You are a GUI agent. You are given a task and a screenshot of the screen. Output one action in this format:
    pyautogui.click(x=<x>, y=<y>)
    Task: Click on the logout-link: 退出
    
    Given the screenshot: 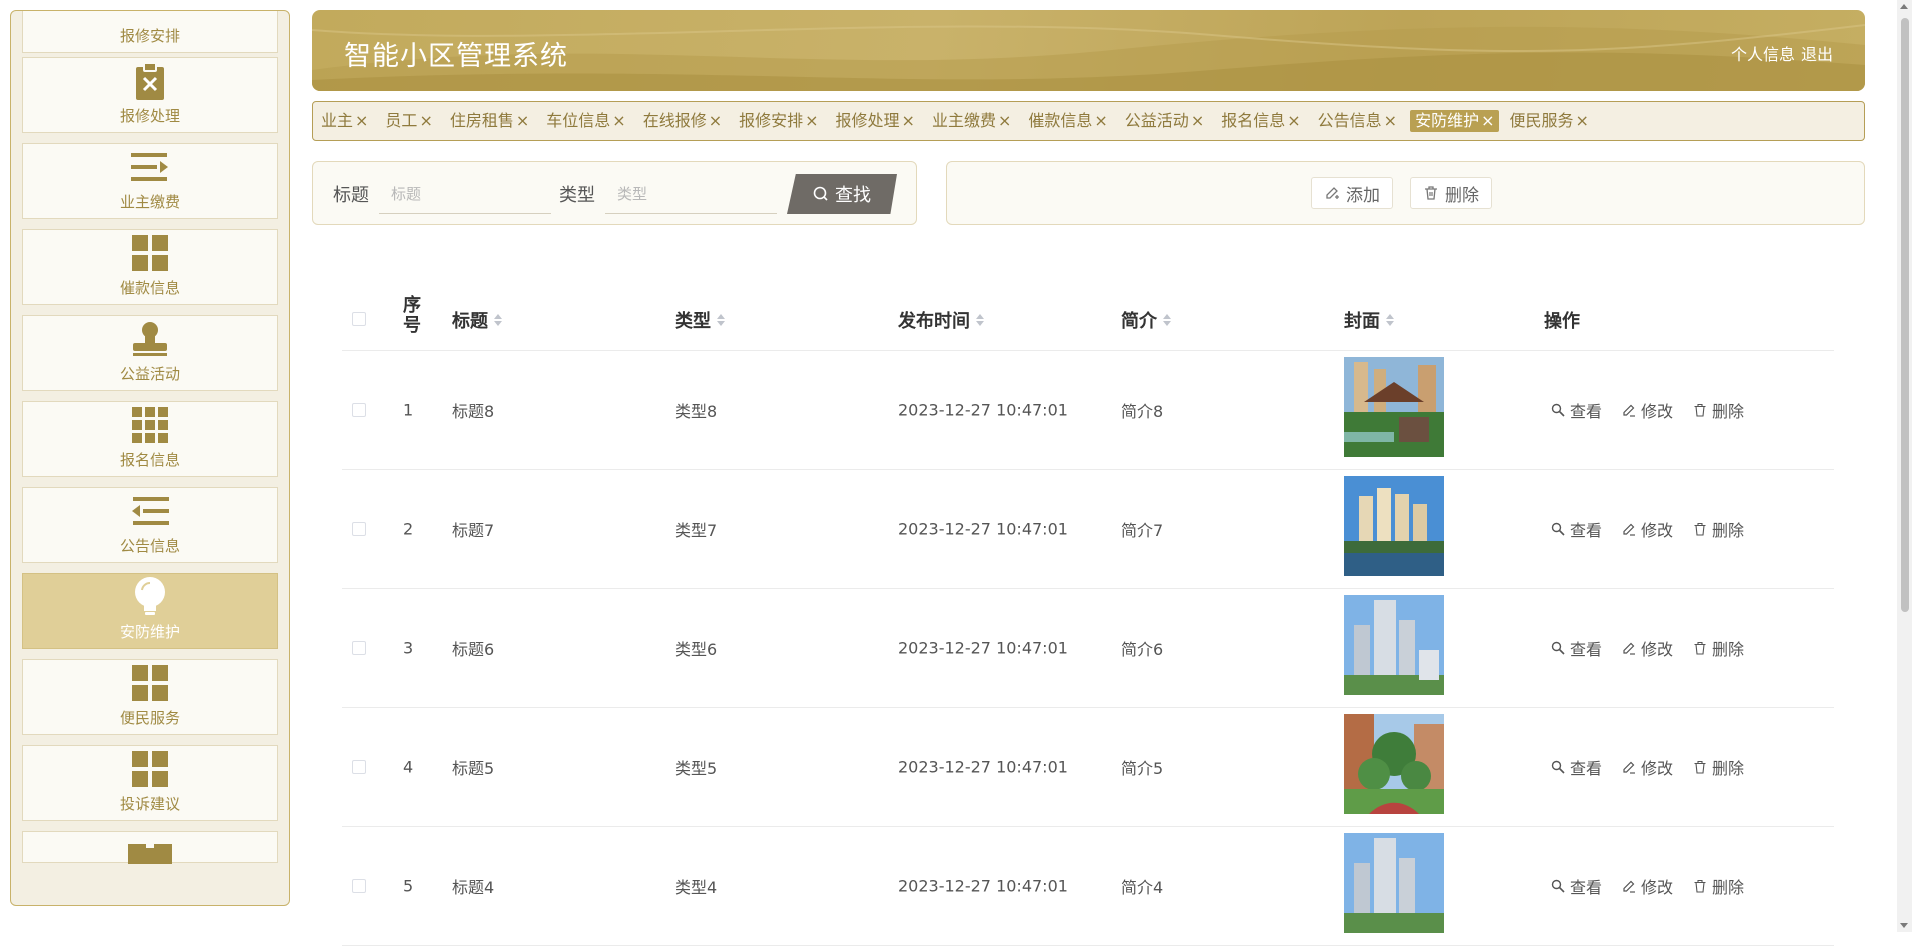 What is the action you would take?
    pyautogui.click(x=1817, y=53)
    